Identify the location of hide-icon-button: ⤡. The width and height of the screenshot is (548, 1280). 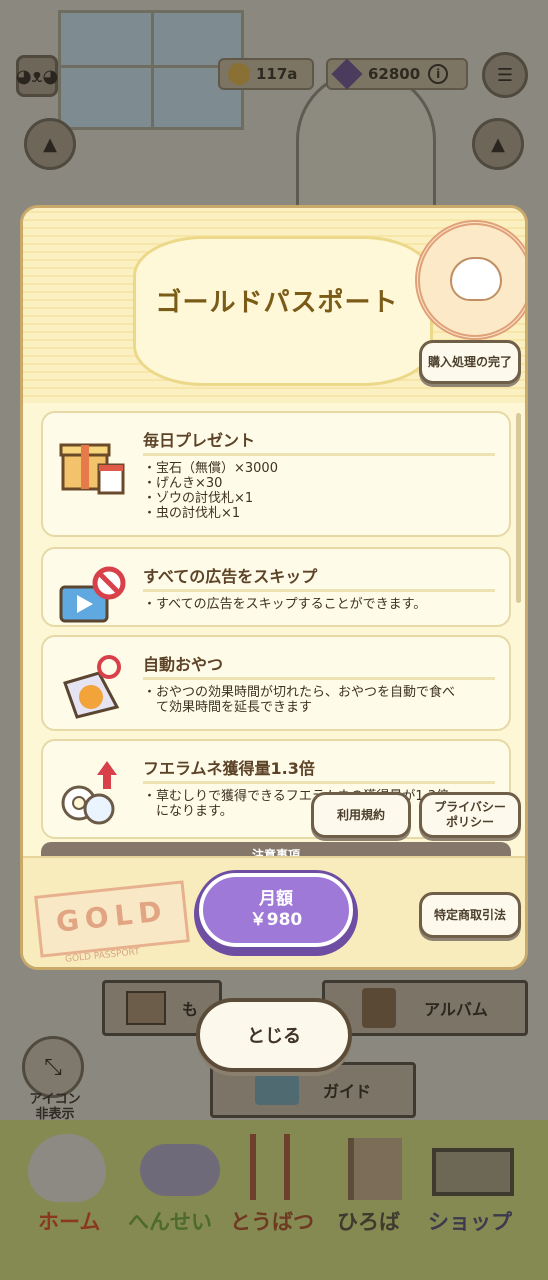
(53, 1067).